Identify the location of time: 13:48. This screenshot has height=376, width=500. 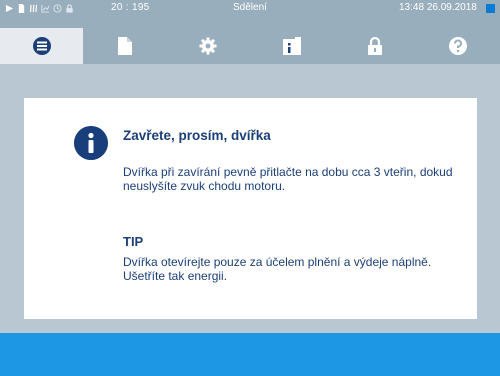
(412, 7).